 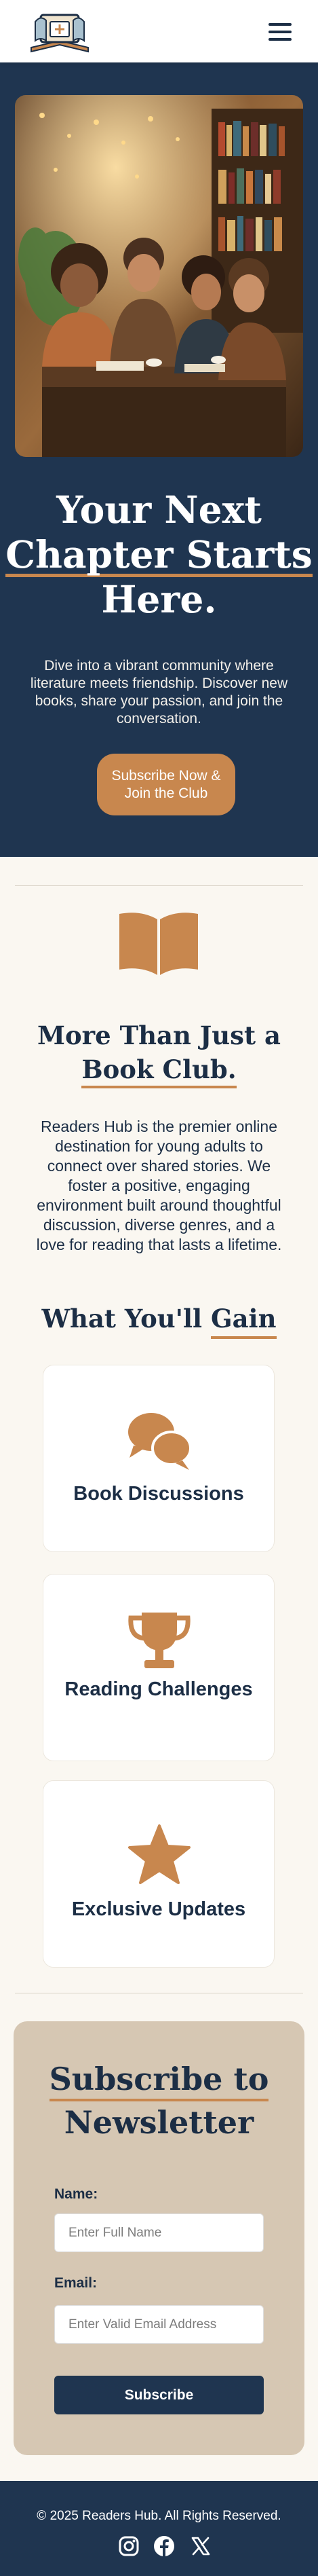 I want to click on hero-title: Your Next Chapter Starts Here., so click(x=159, y=554).